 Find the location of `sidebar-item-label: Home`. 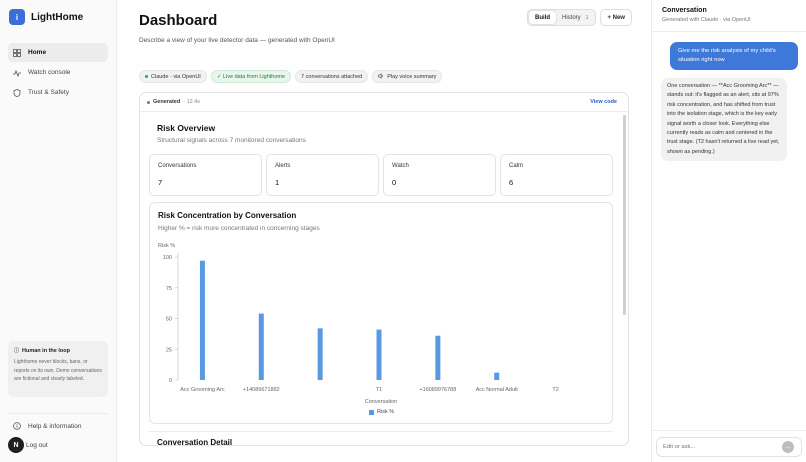

sidebar-item-label: Home is located at coordinates (37, 52).